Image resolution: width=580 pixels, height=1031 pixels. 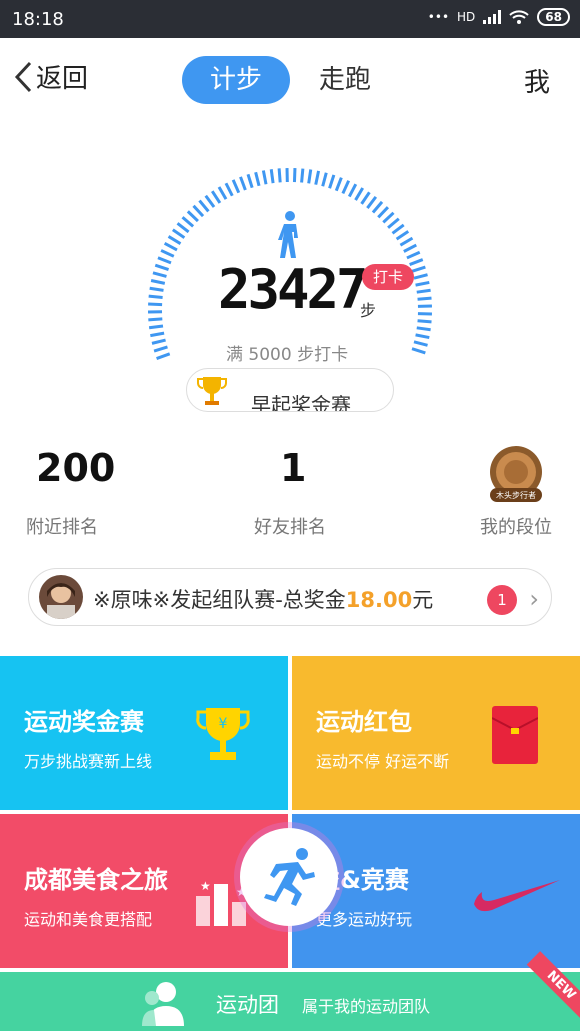 What do you see at coordinates (516, 474) in the screenshot?
I see `level-badge-icon: 木头步行者` at bounding box center [516, 474].